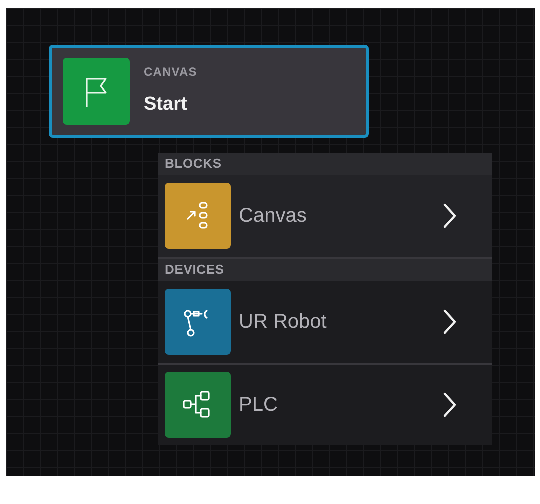 This screenshot has height=504, width=540. Describe the element at coordinates (325, 216) in the screenshot. I see `menu-item: Canvas` at that location.